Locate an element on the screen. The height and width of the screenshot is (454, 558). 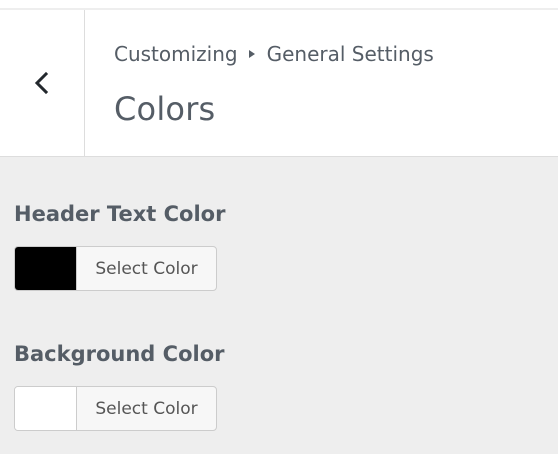
background-color-label: Background Color is located at coordinates (119, 354).